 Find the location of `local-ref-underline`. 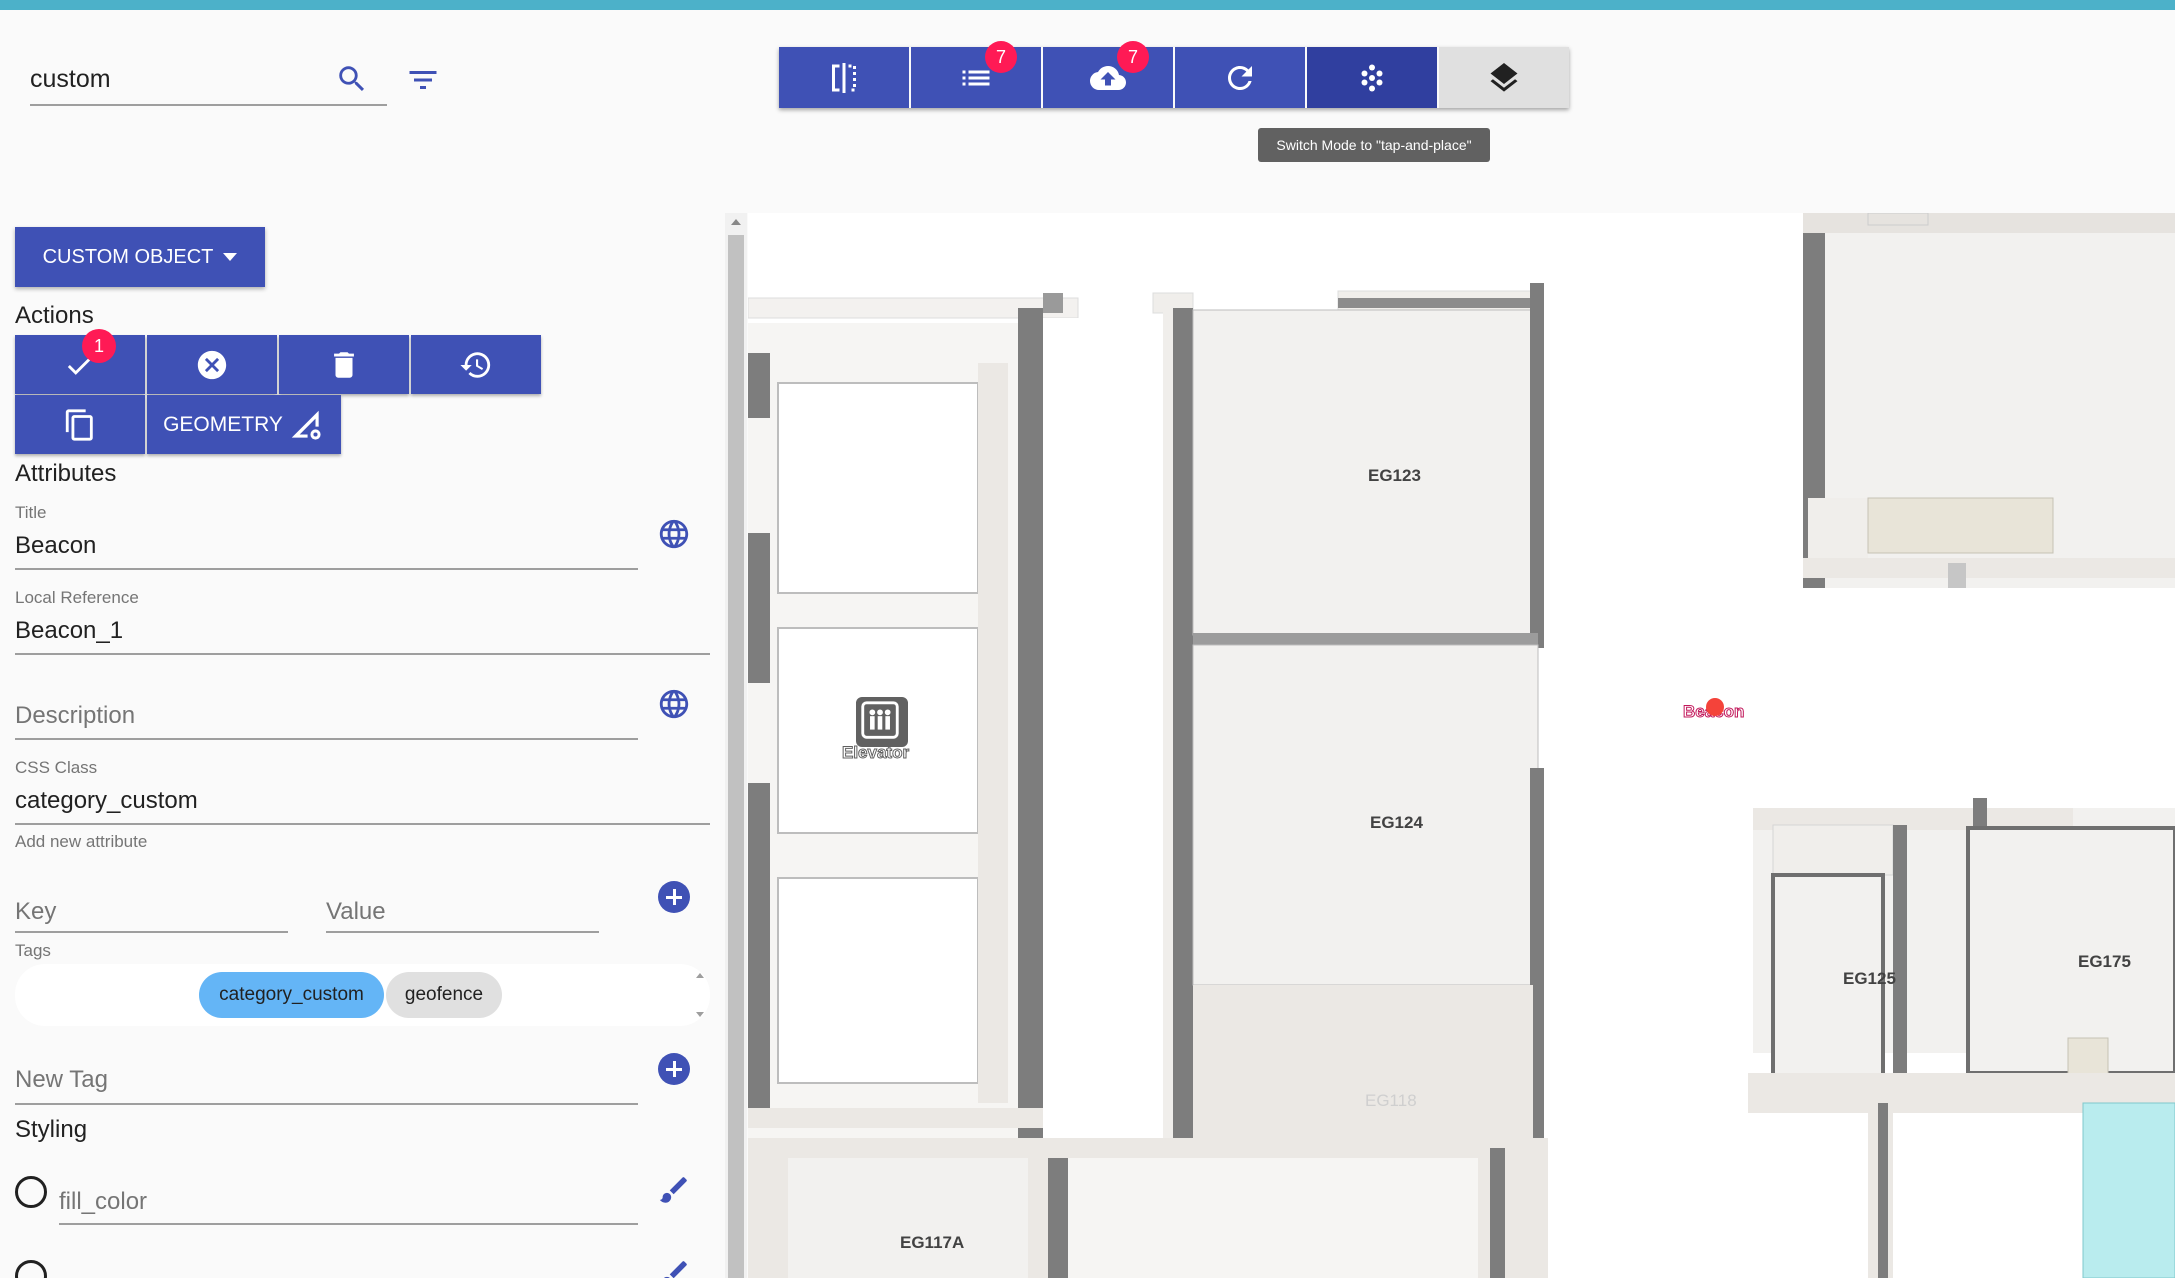

local-ref-underline is located at coordinates (362, 654).